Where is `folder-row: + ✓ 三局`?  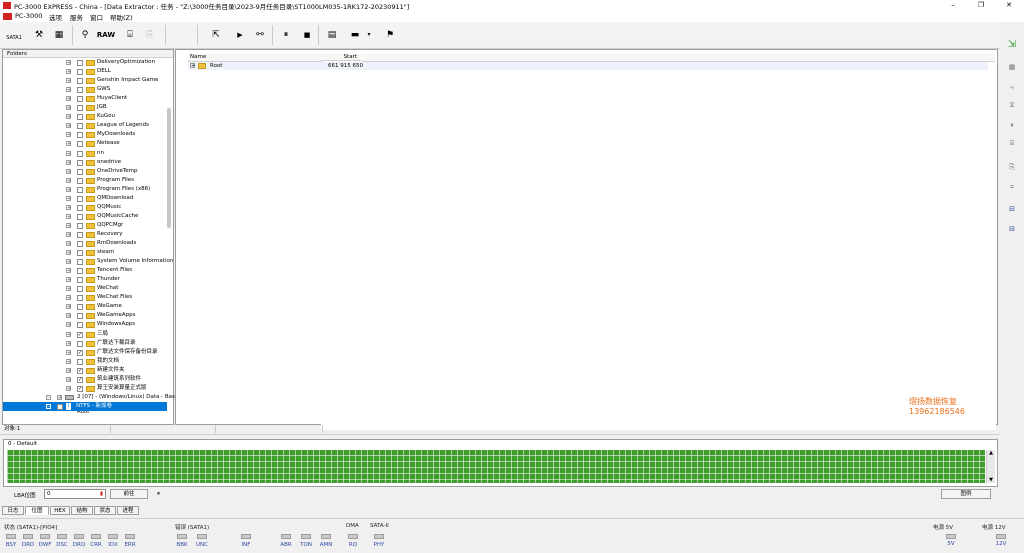 folder-row: + ✓ 三局 is located at coordinates (85, 334).